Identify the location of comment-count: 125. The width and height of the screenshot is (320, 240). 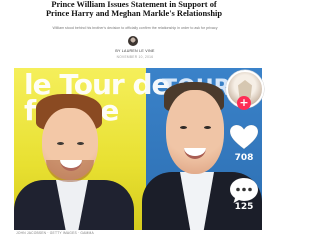
(244, 207).